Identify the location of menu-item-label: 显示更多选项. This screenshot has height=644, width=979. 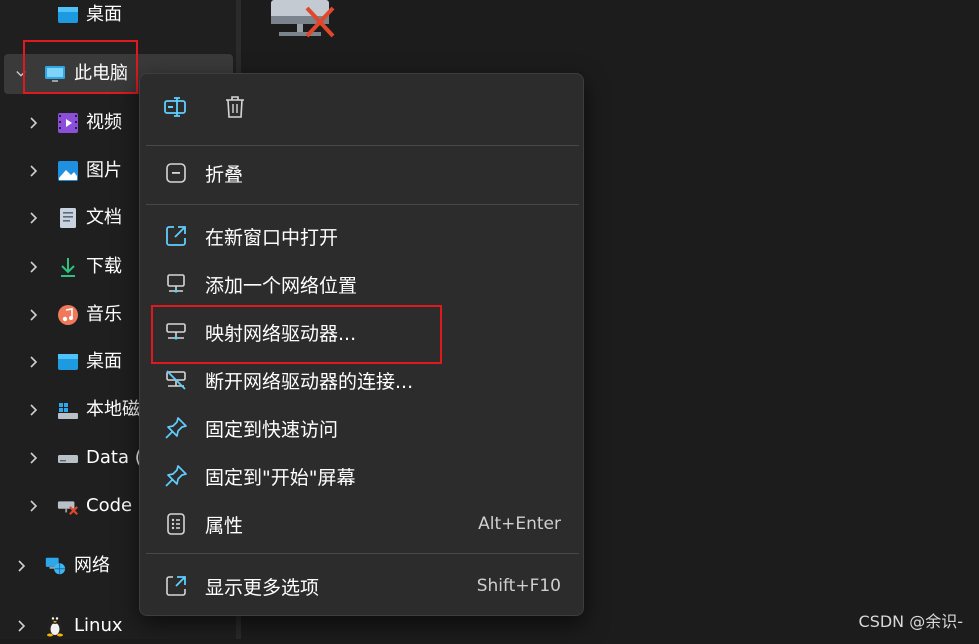
(262, 587).